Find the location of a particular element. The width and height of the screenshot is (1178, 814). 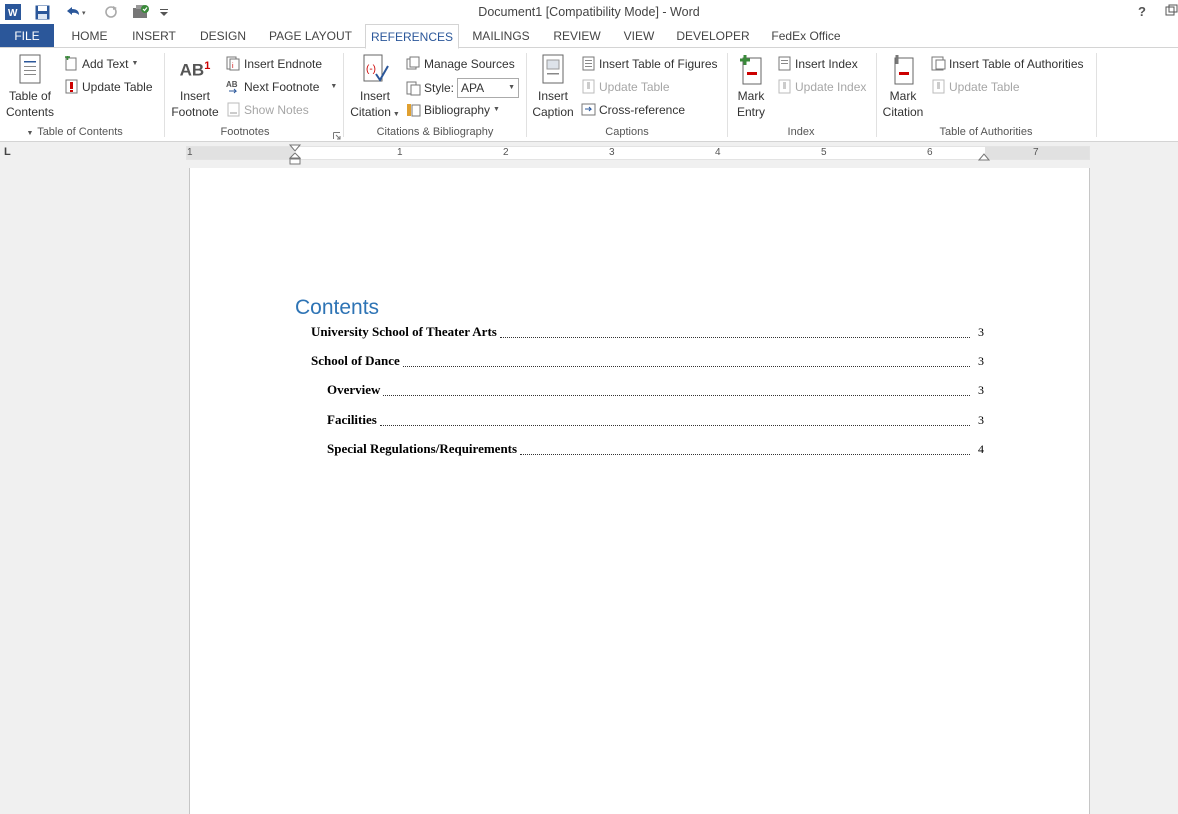

tab-page-layout: PAGE LAYOUT is located at coordinates (310, 36).